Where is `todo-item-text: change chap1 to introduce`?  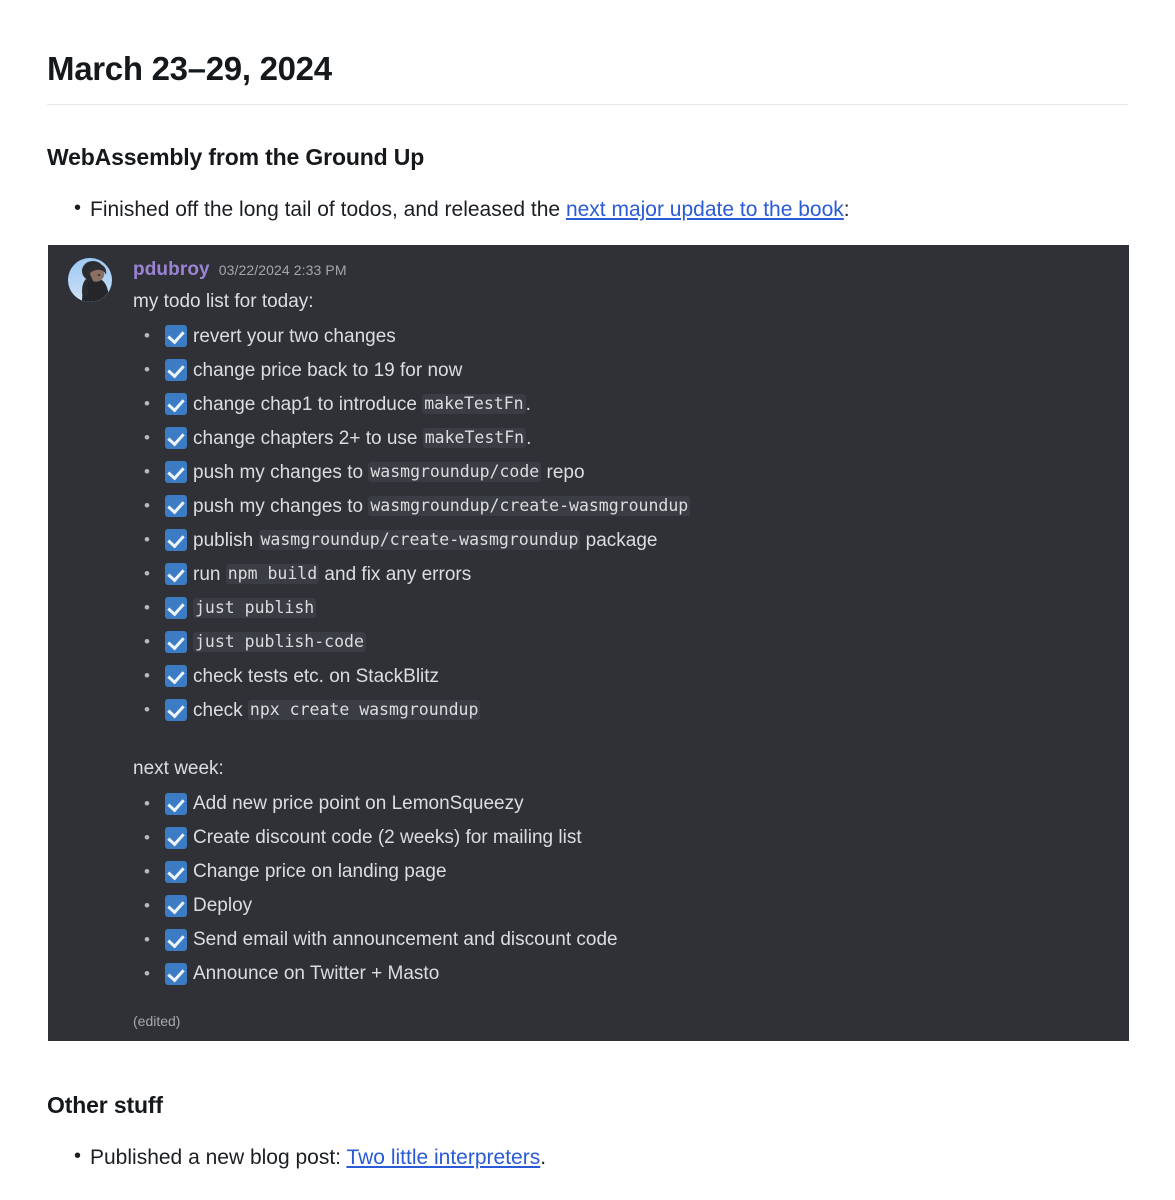 todo-item-text: change chap1 to introduce is located at coordinates (308, 404).